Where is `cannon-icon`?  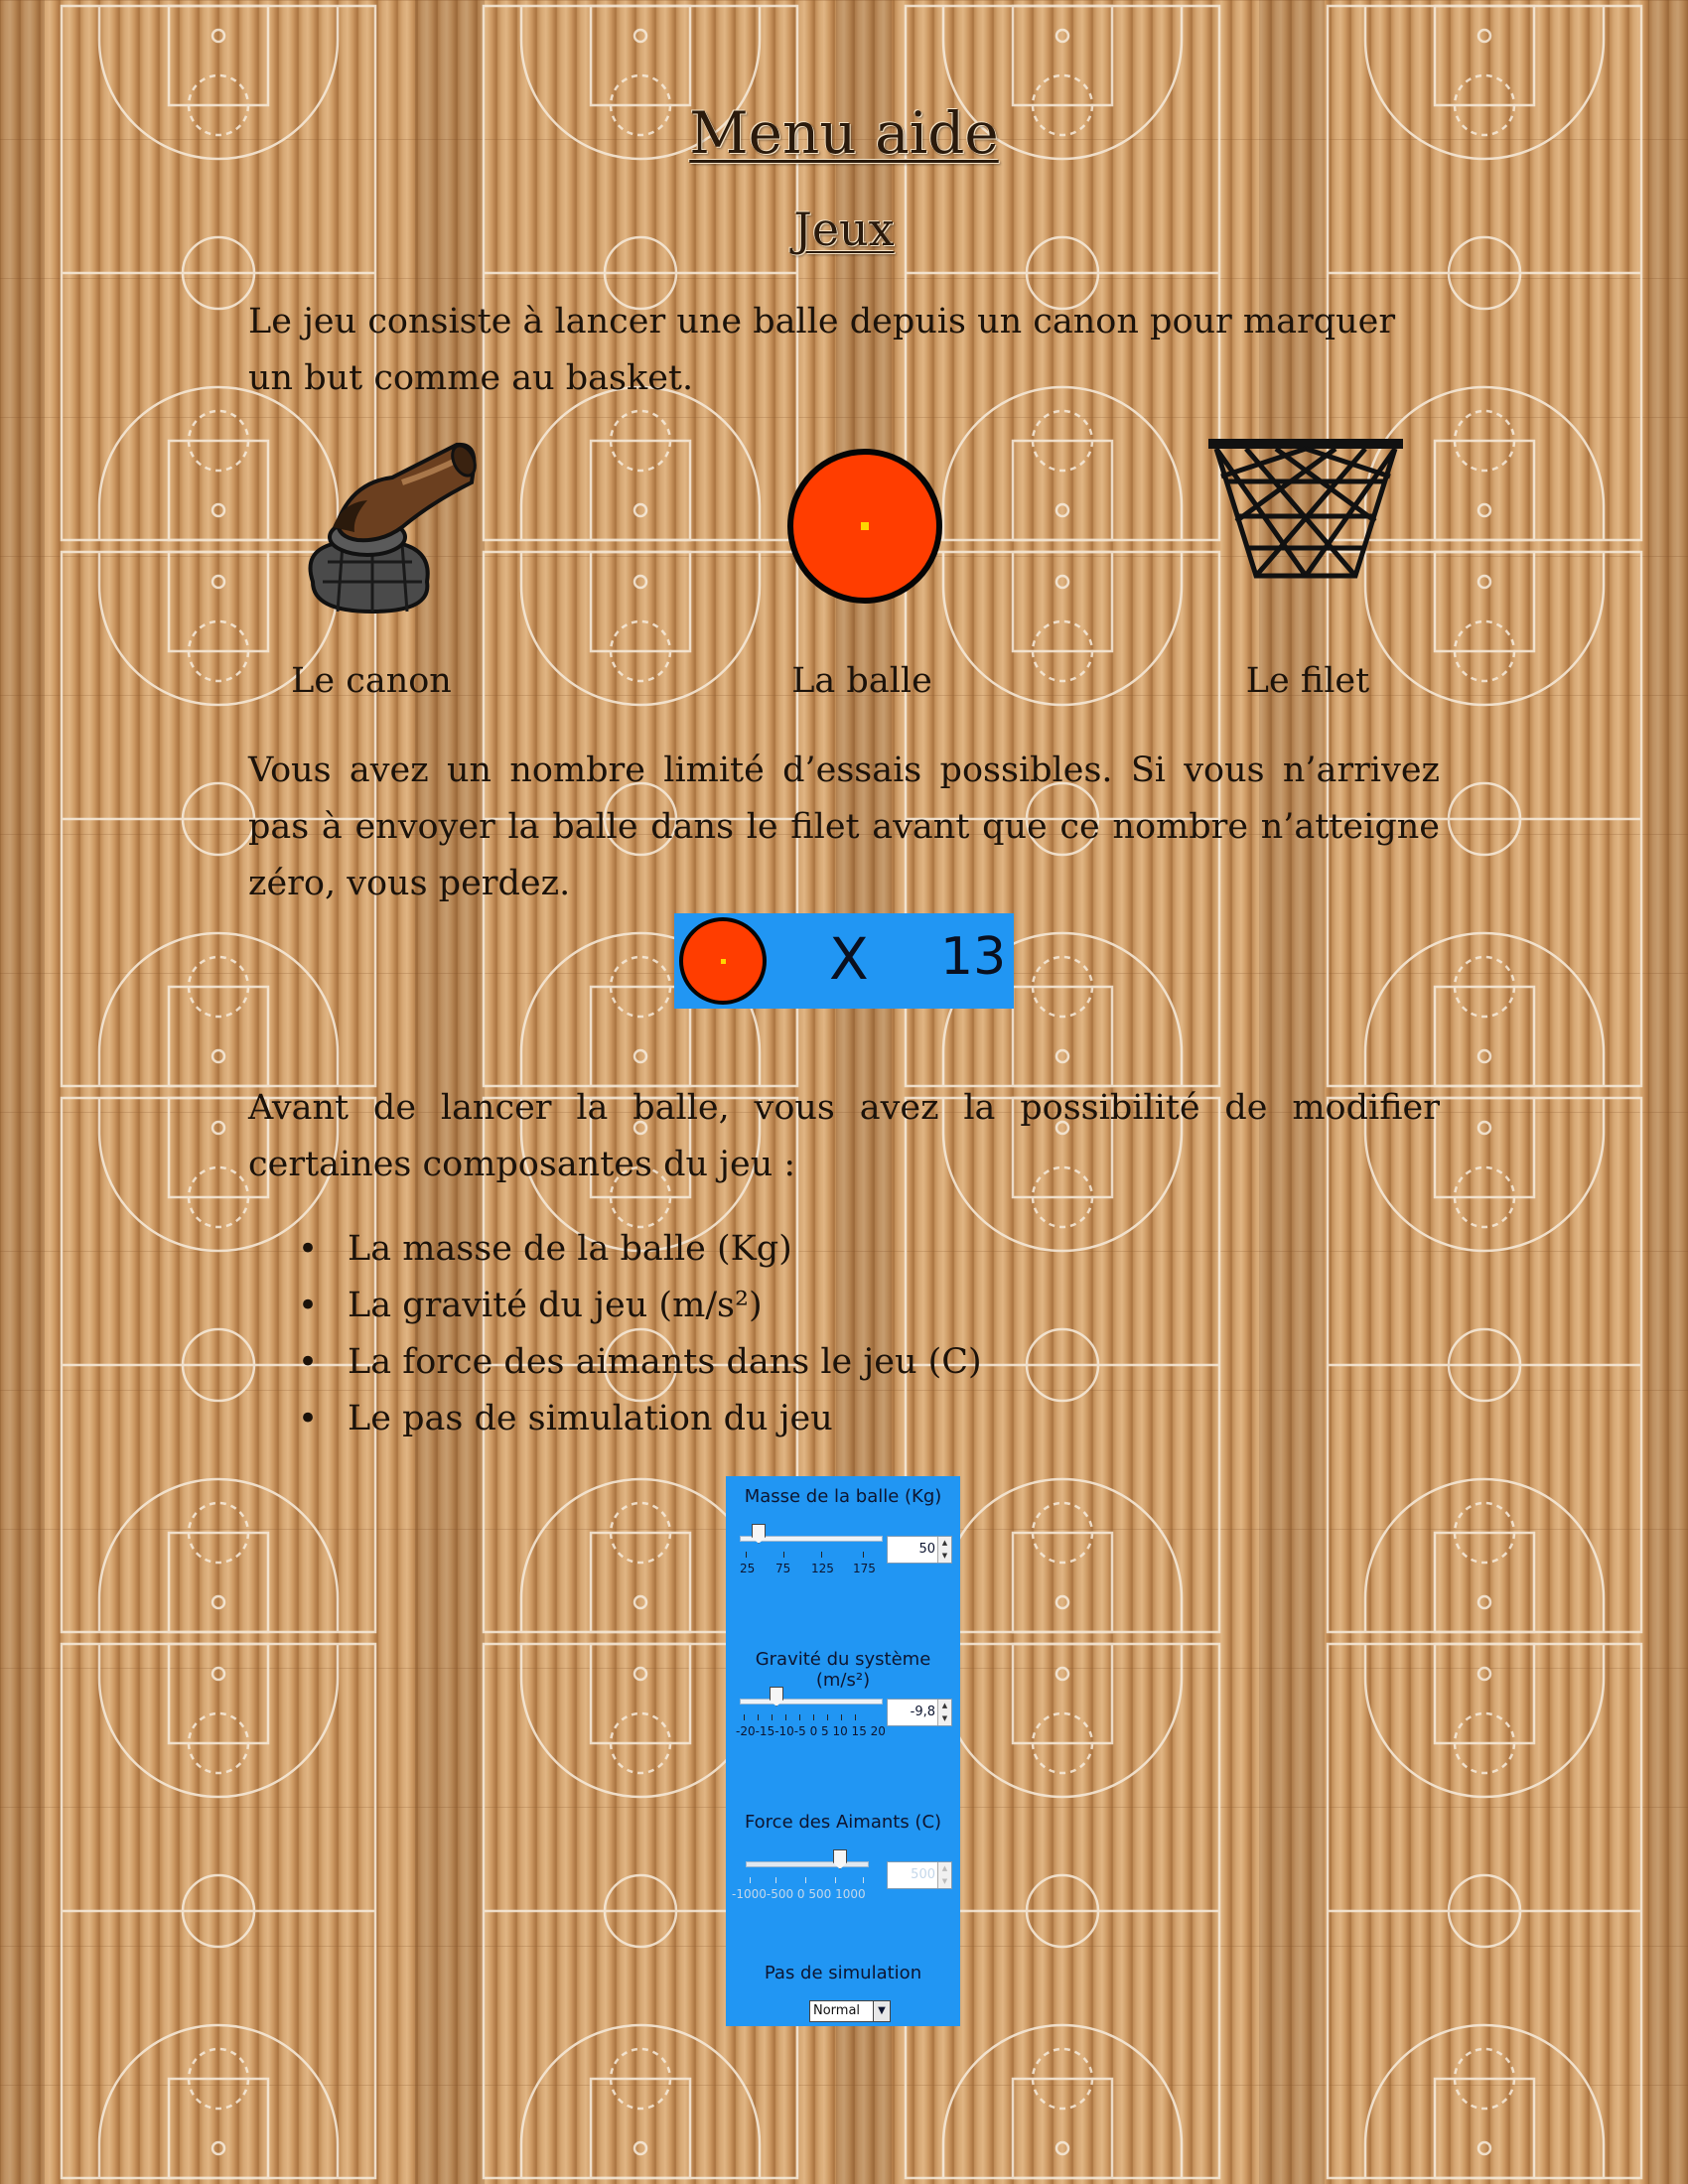 cannon-icon is located at coordinates (392, 528).